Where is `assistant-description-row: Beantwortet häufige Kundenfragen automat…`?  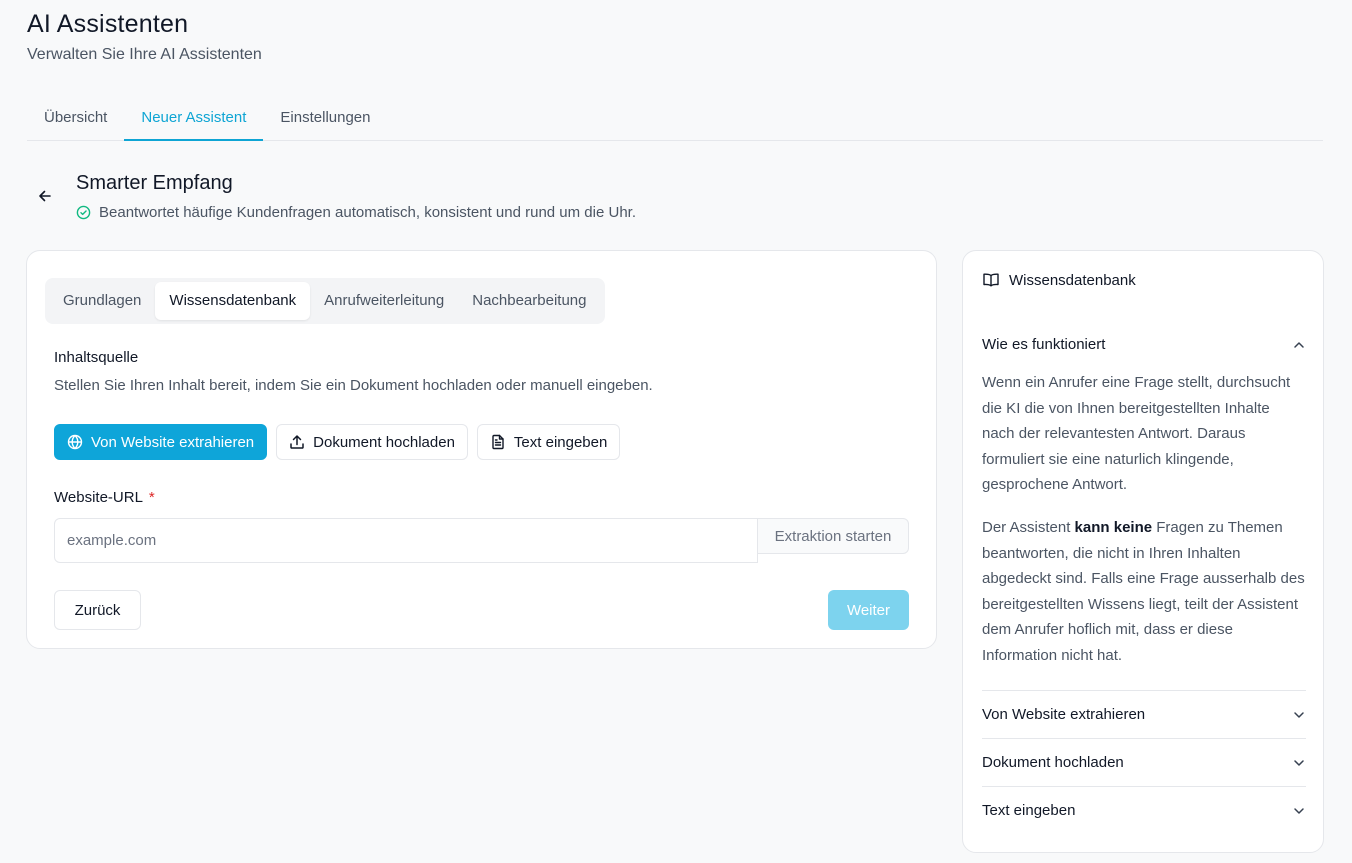
assistant-description-row: Beantwortet häufige Kundenfragen automat… is located at coordinates (356, 212).